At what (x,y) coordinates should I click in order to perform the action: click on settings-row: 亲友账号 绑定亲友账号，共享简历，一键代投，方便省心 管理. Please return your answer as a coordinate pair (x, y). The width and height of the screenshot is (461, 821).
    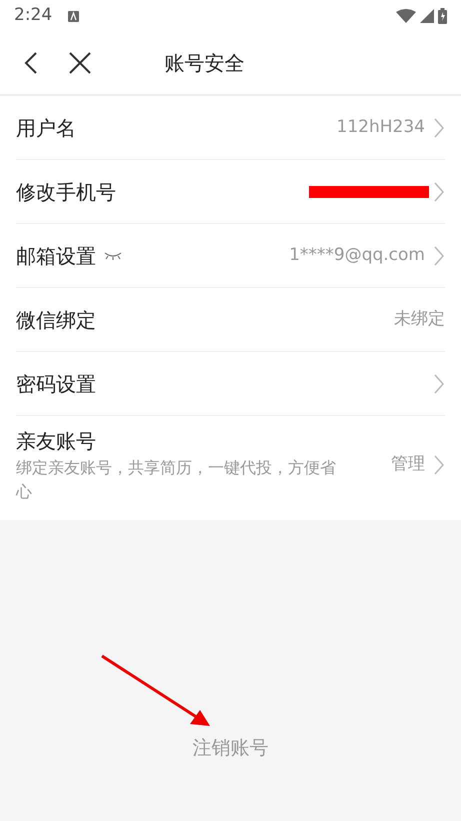
    Looking at the image, I should click on (230, 468).